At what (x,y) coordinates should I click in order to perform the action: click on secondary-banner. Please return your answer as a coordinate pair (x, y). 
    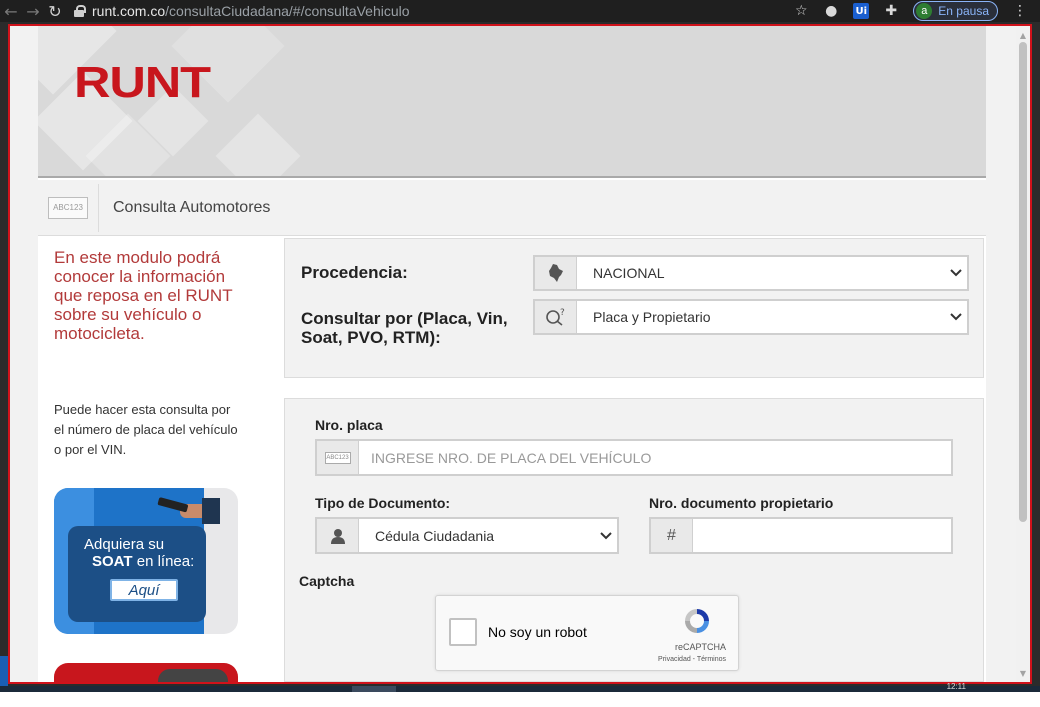
    Looking at the image, I should click on (146, 672).